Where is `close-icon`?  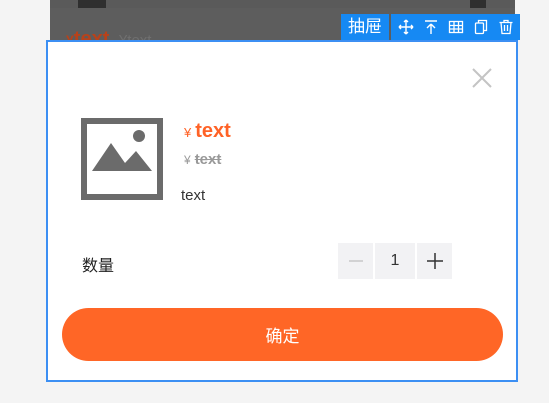
close-icon is located at coordinates (482, 78).